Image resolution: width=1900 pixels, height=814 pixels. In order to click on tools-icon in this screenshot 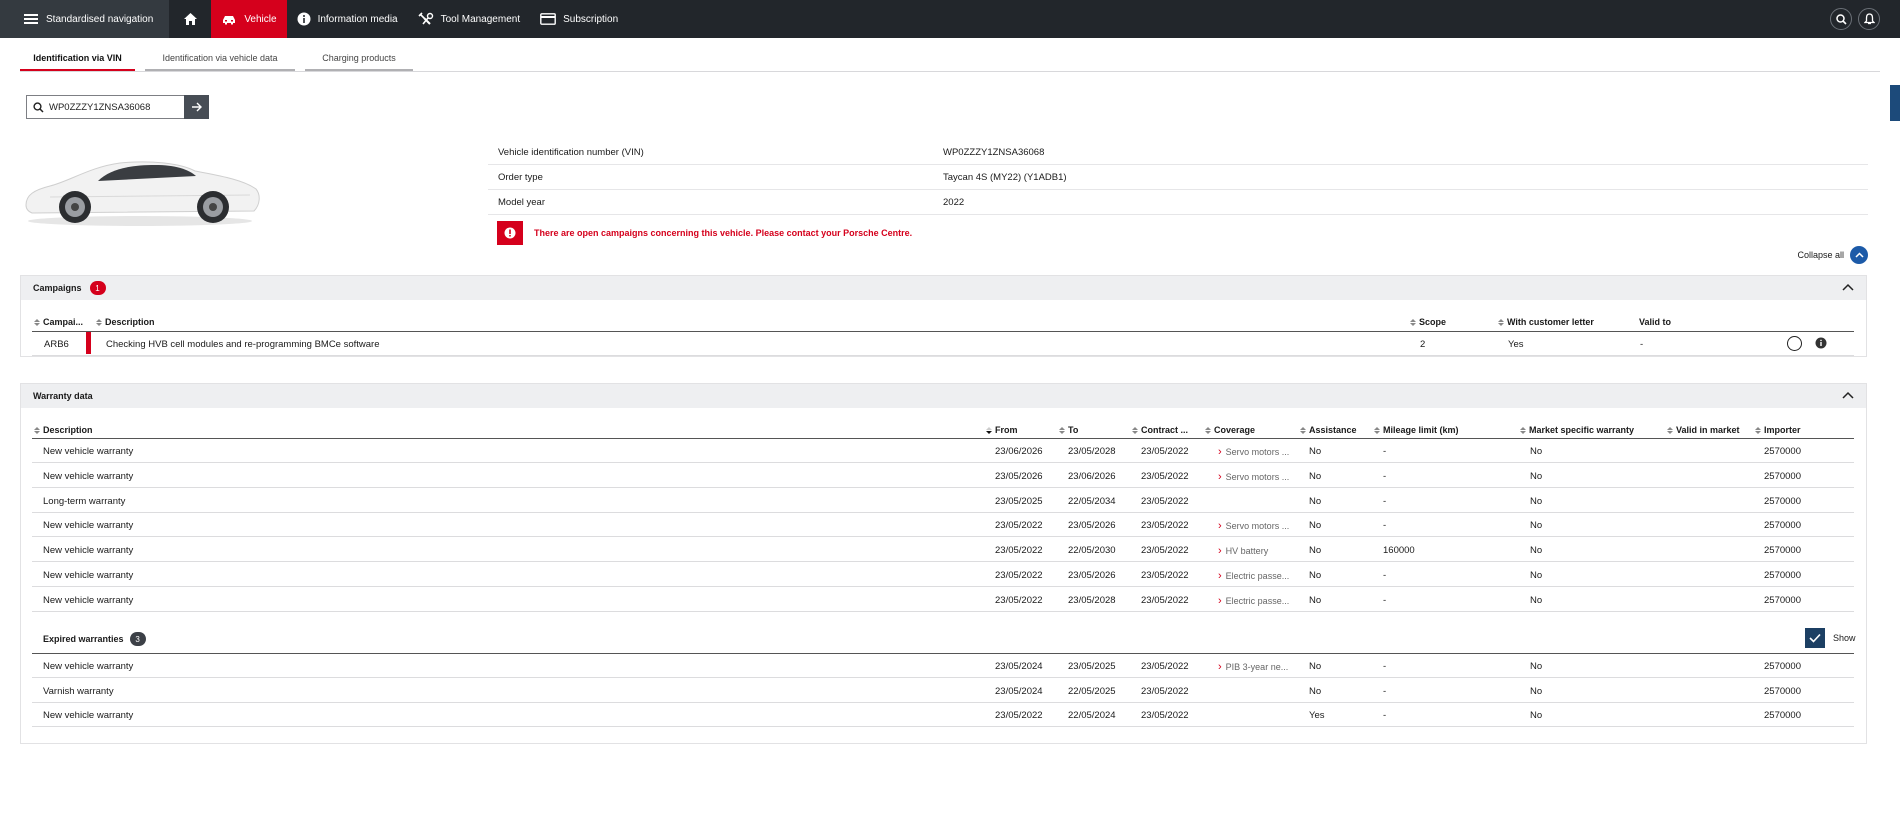, I will do `click(425, 18)`.